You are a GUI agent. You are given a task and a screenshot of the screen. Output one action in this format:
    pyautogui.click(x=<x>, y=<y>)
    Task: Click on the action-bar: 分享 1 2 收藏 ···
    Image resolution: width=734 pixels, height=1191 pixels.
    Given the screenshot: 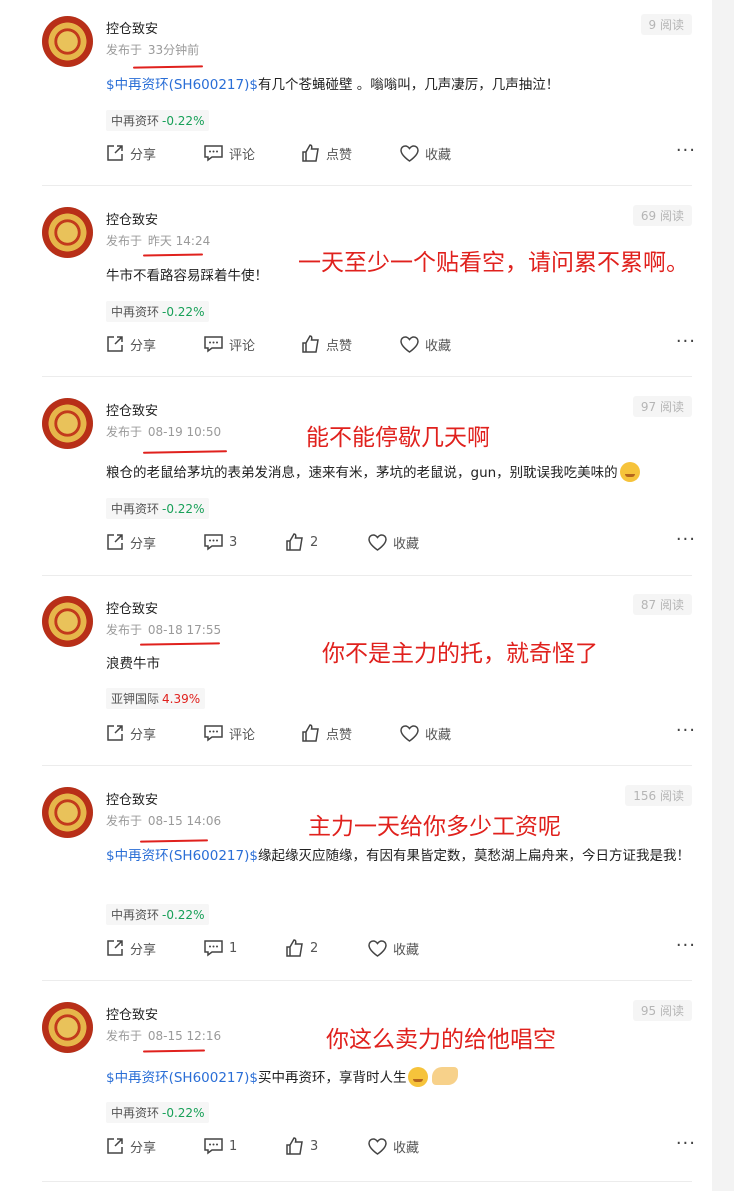 What is the action you would take?
    pyautogui.click(x=401, y=948)
    